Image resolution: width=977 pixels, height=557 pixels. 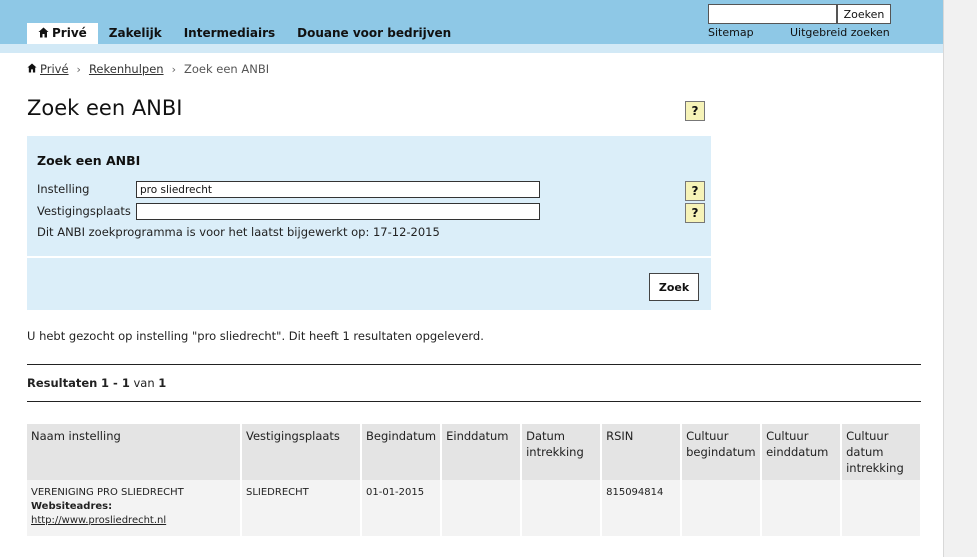 I want to click on column-header: Cultuur begindatum, so click(x=721, y=452).